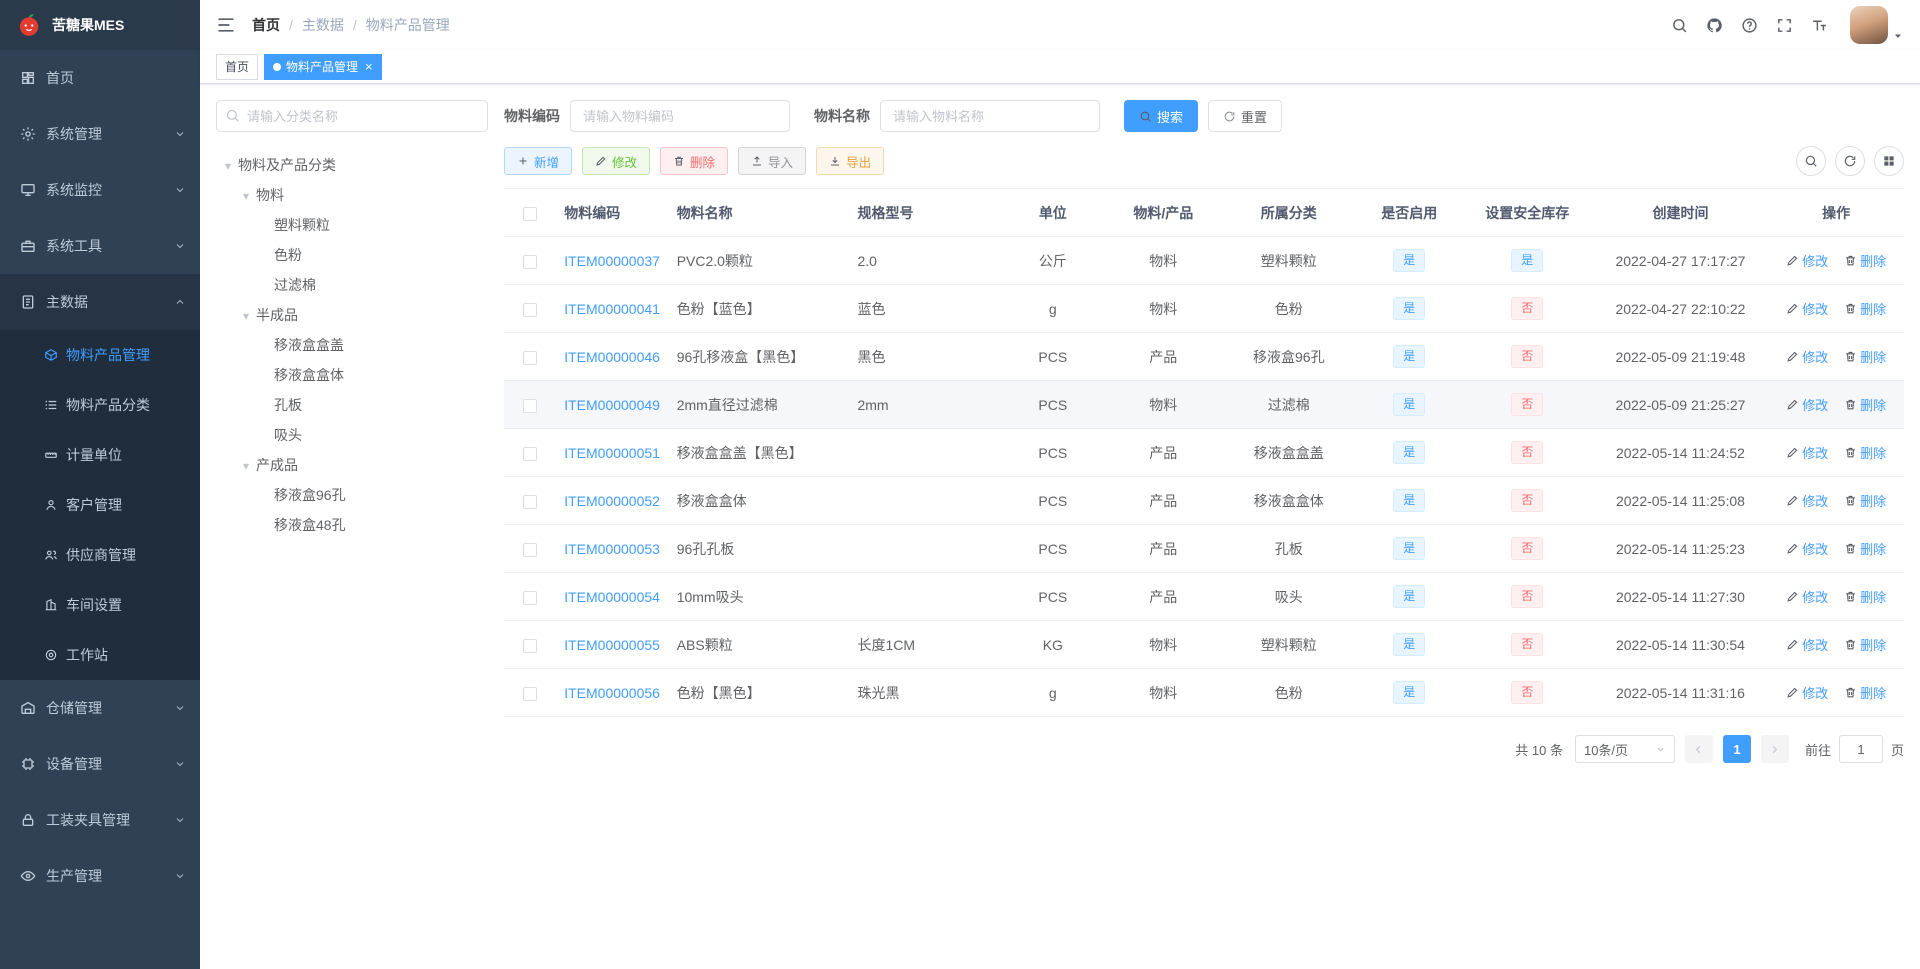 This screenshot has width=1920, height=969. Describe the element at coordinates (1161, 116) in the screenshot. I see `search-button: 搜索` at that location.